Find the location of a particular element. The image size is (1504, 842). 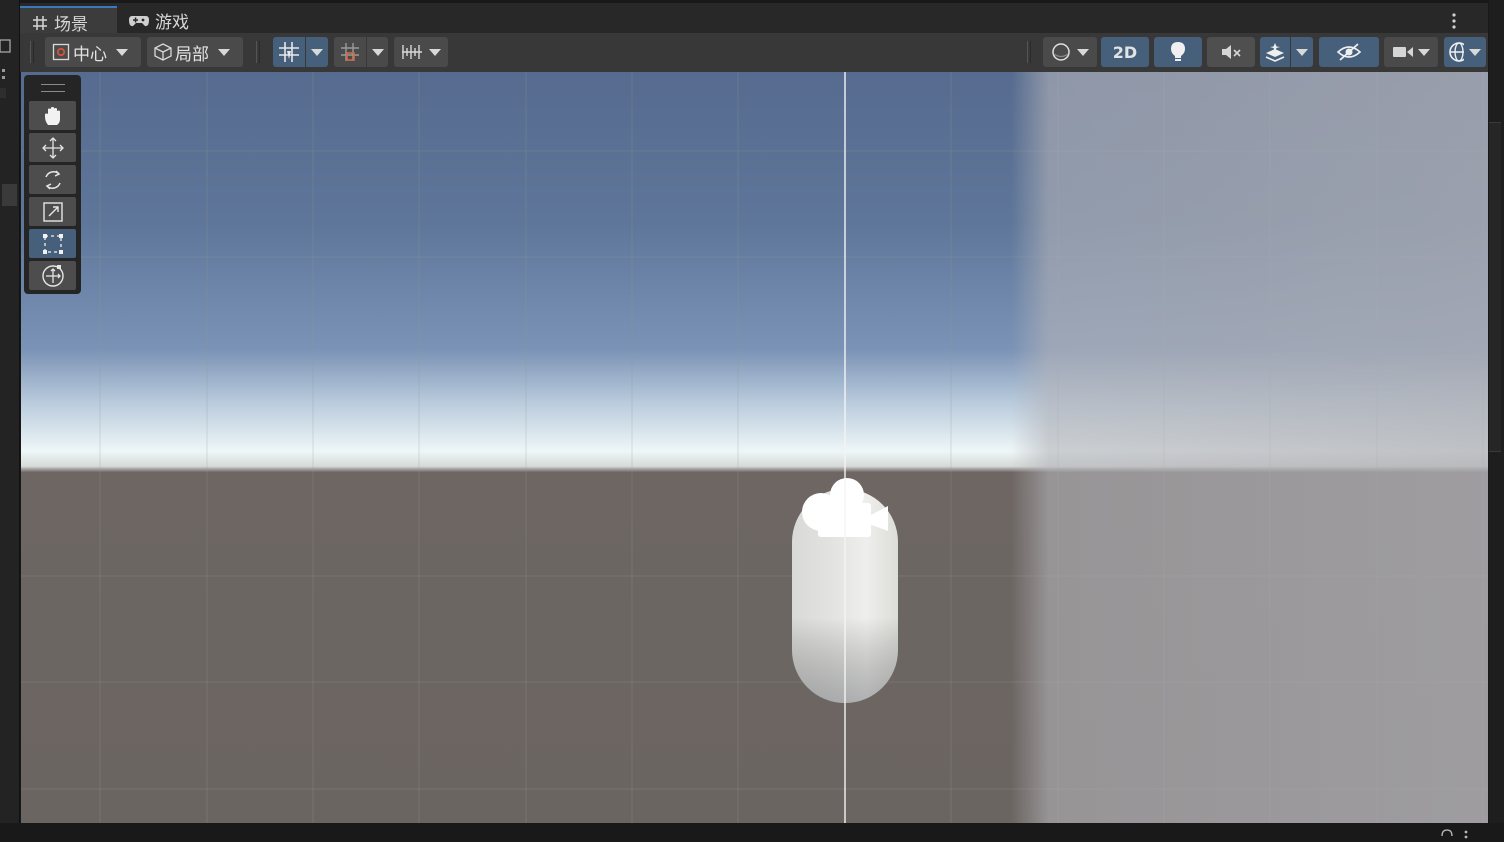

transform-icon is located at coordinates (53, 276).